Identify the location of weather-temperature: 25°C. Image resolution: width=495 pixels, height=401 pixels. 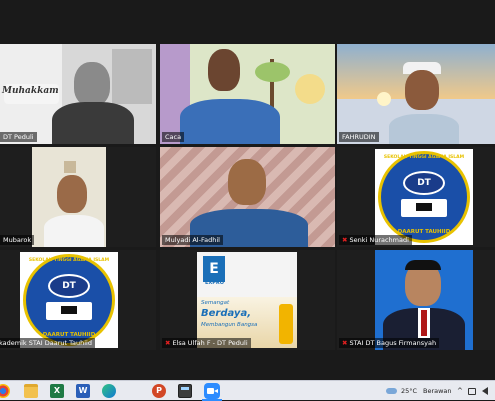
(409, 391).